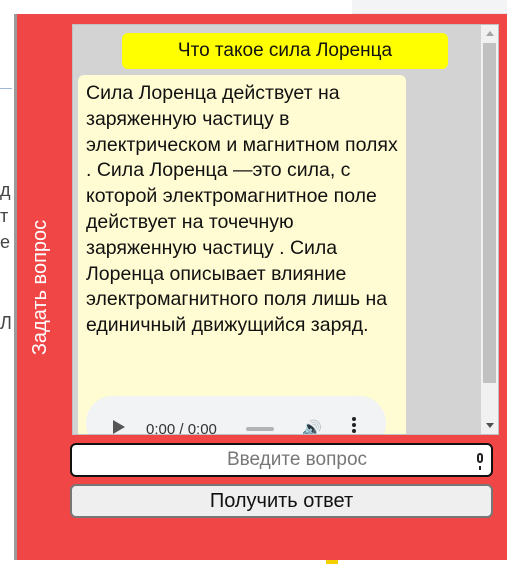  What do you see at coordinates (4, 216) in the screenshot?
I see `background-text: т` at bounding box center [4, 216].